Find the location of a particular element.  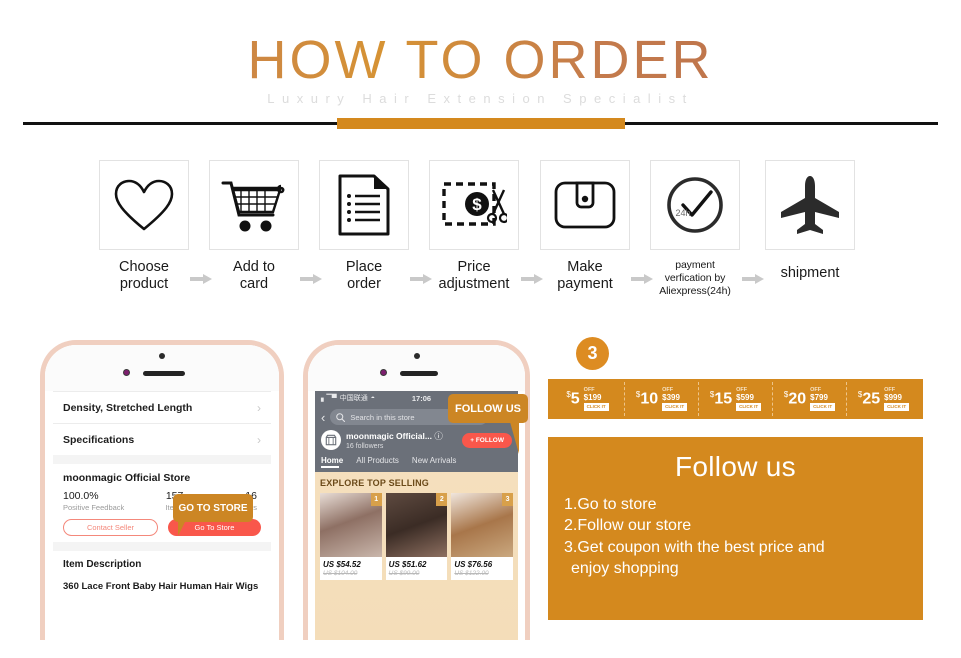

step-place-order: Place order is located at coordinates (364, 226).